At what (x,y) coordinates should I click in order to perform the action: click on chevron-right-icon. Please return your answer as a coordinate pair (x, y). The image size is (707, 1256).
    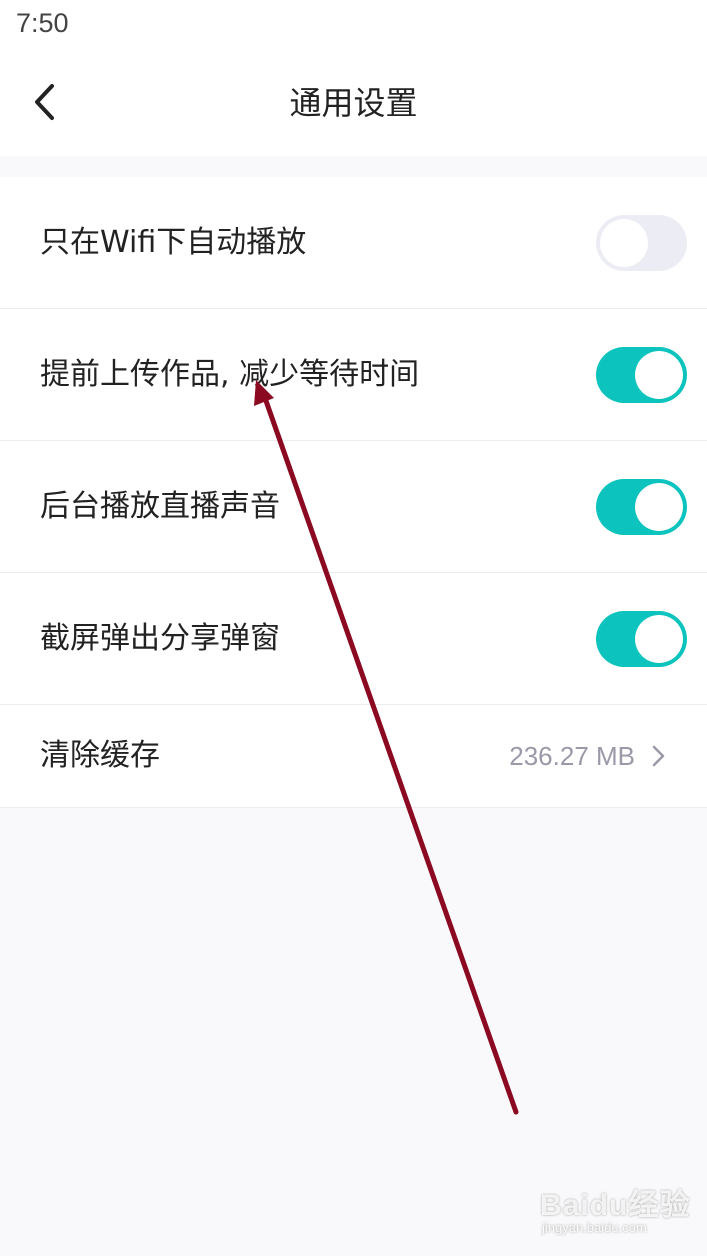
    Looking at the image, I should click on (658, 756).